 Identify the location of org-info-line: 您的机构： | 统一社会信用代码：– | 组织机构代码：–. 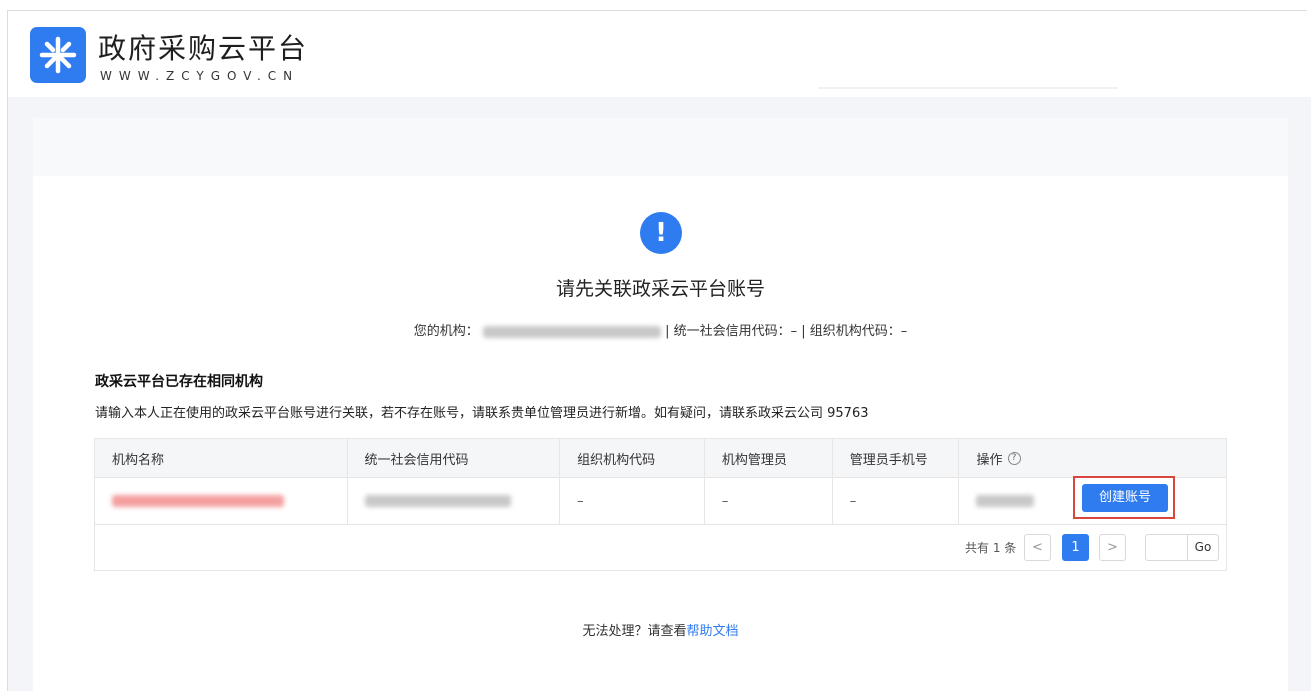
(660, 329).